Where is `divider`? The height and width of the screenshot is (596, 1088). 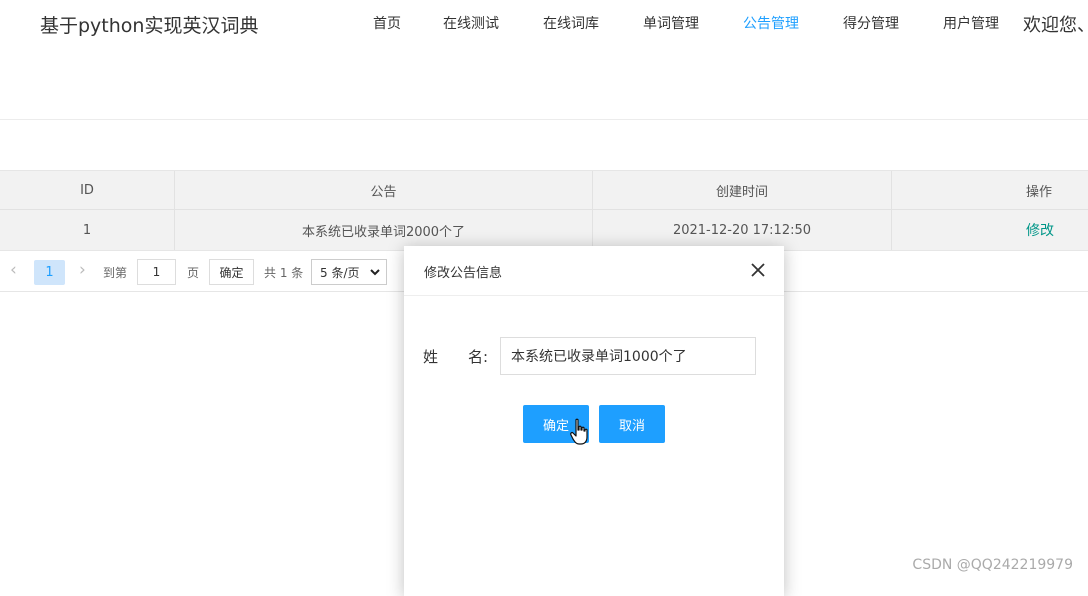
divider is located at coordinates (544, 119).